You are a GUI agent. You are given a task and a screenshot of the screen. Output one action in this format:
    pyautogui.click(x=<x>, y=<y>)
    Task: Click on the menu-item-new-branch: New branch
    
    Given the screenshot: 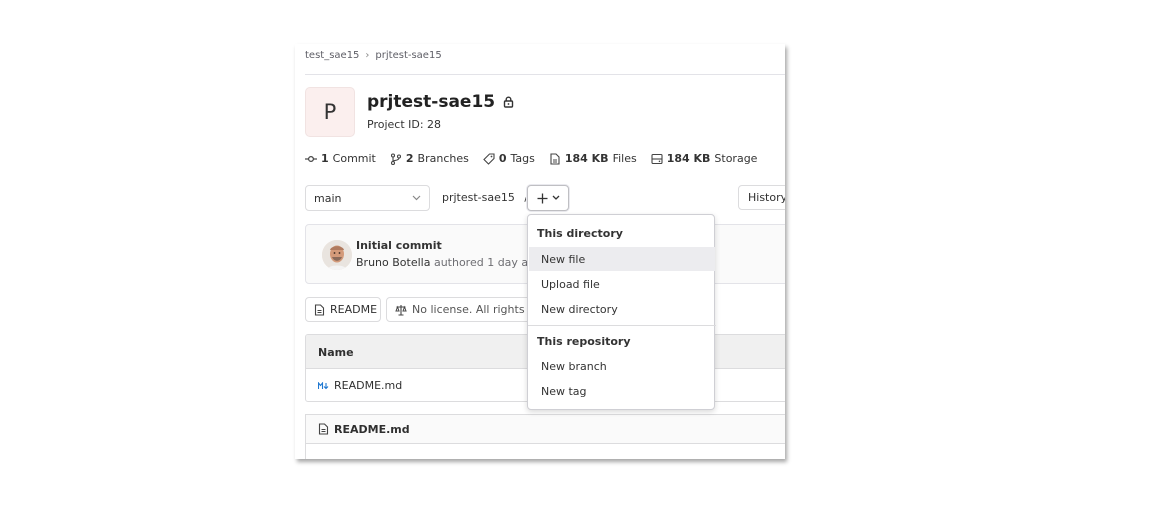 What is the action you would take?
    pyautogui.click(x=622, y=366)
    